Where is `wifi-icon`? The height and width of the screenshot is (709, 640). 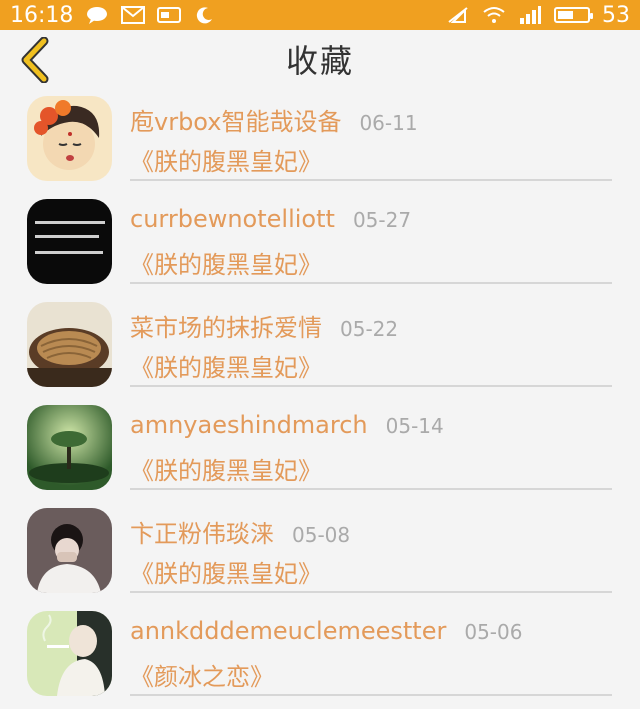 wifi-icon is located at coordinates (494, 15).